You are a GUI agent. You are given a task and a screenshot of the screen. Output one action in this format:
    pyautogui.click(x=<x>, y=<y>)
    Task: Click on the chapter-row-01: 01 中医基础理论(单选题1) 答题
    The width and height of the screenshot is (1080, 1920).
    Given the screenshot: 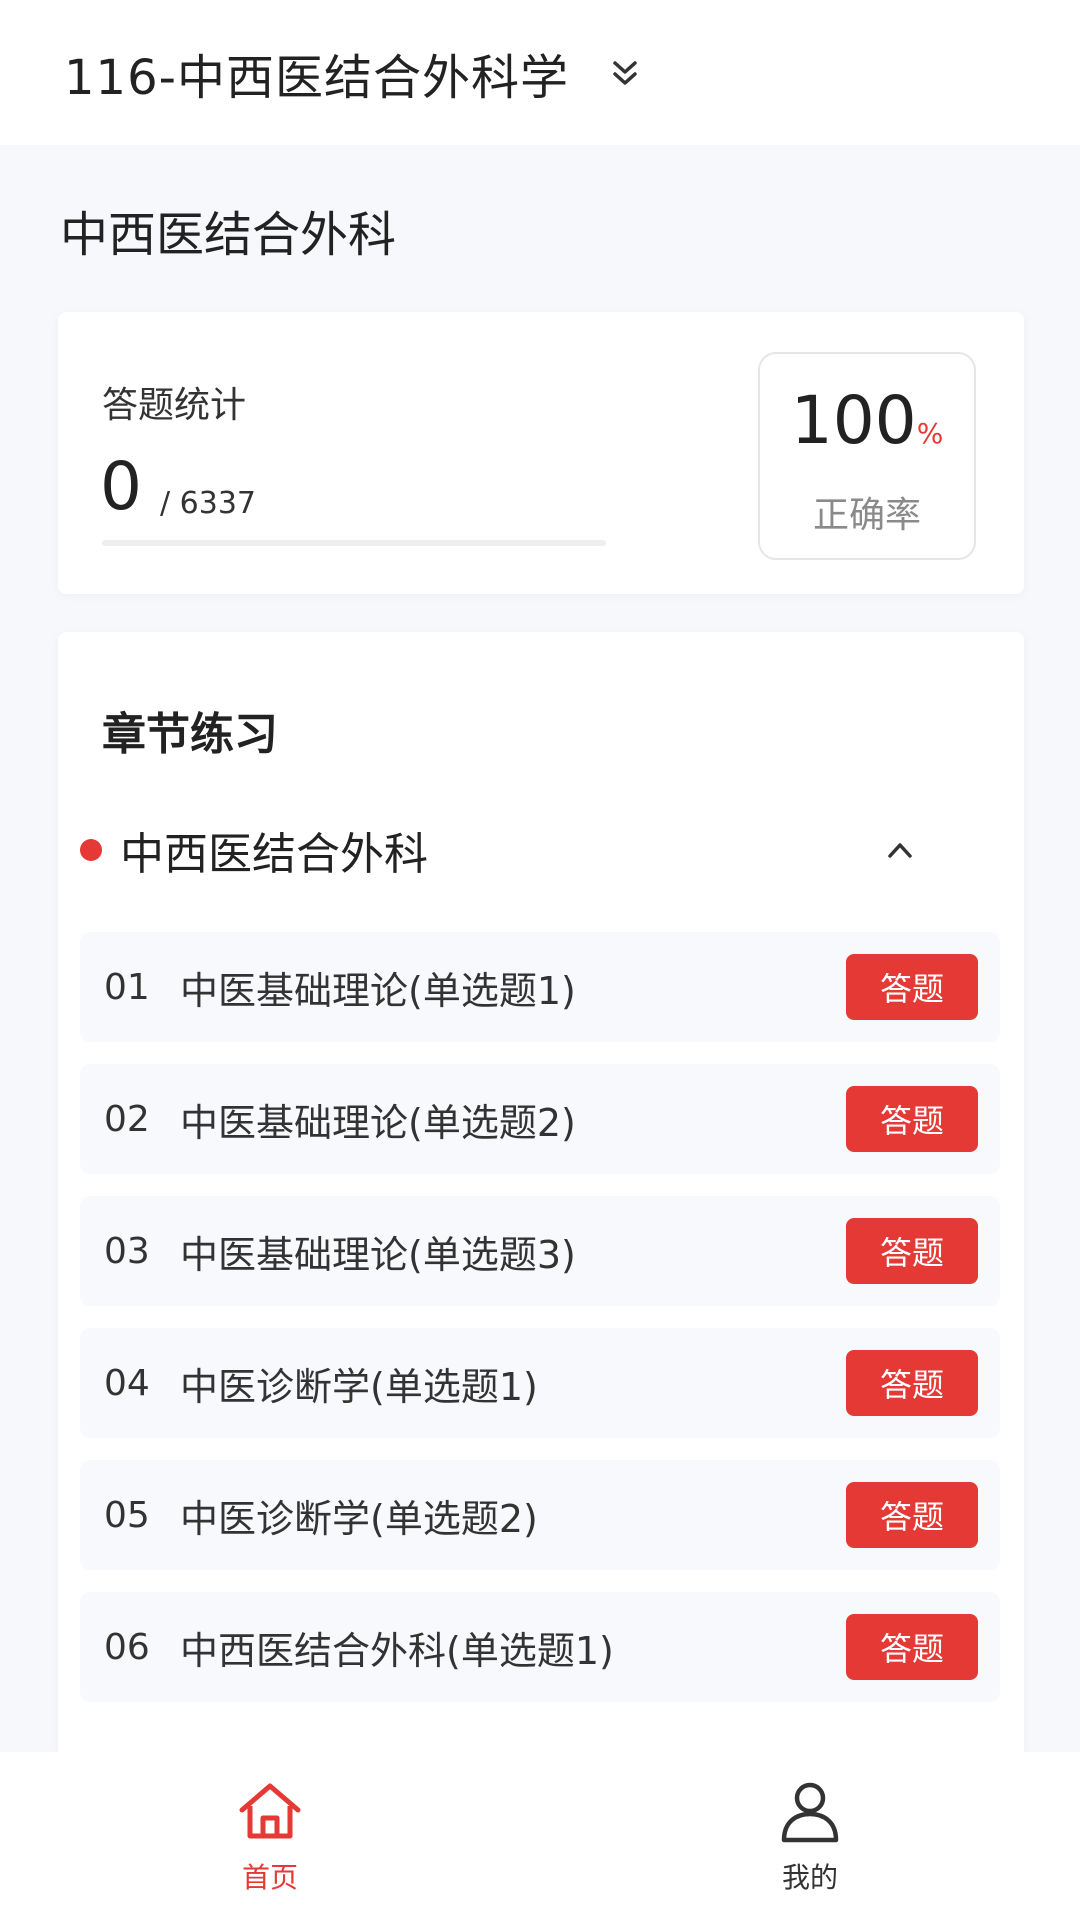 What is the action you would take?
    pyautogui.click(x=540, y=987)
    